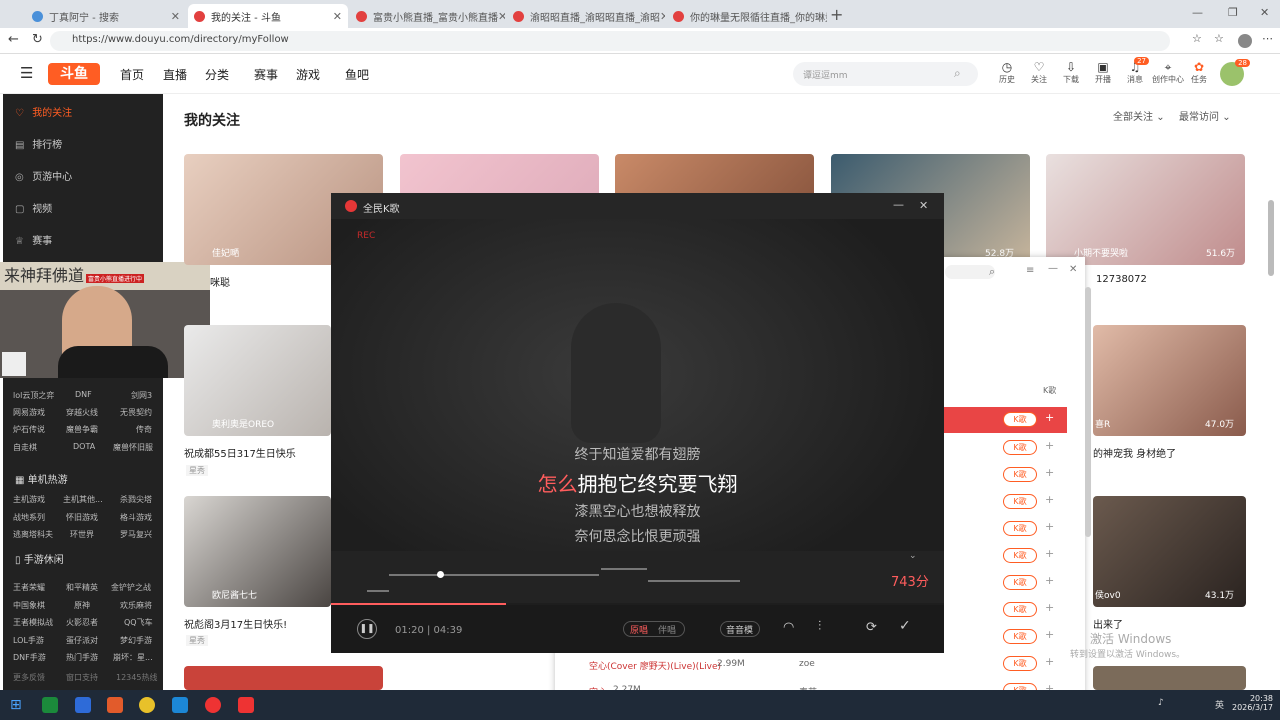 The width and height of the screenshot is (1280, 720). What do you see at coordinates (43, 175) in the screenshot?
I see `sidebar-item-webgame: ◎ 页游中心` at bounding box center [43, 175].